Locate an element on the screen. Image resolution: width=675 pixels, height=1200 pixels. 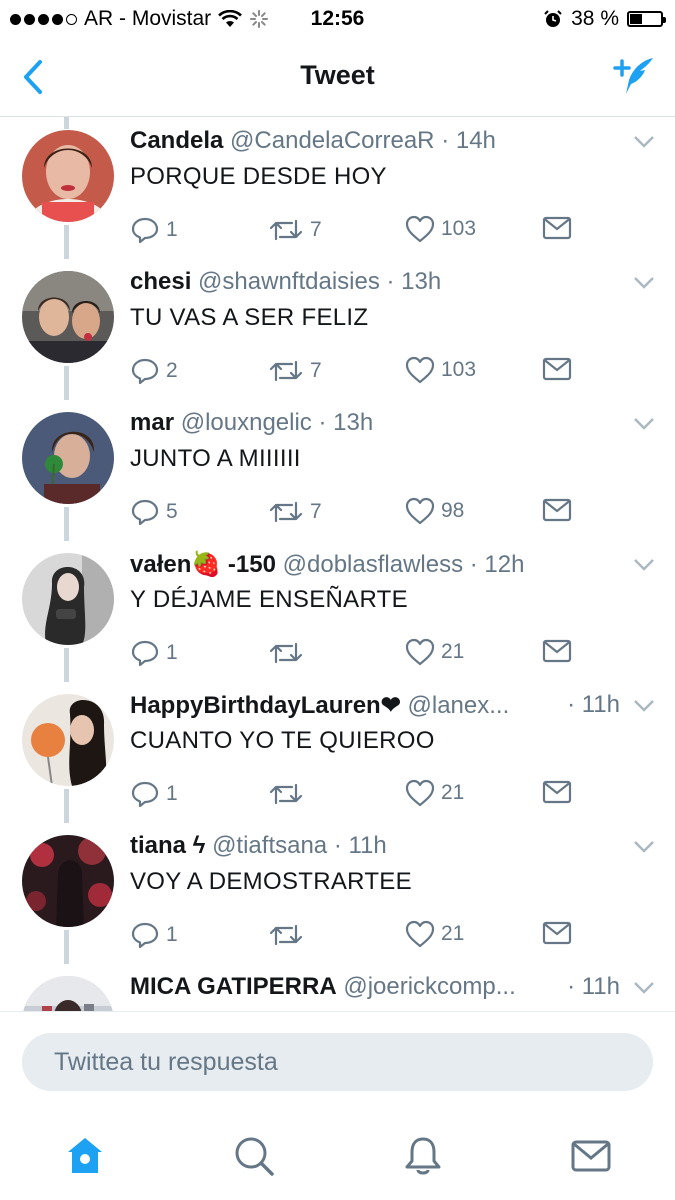
navigation-bar: Tweet is located at coordinates (337, 77).